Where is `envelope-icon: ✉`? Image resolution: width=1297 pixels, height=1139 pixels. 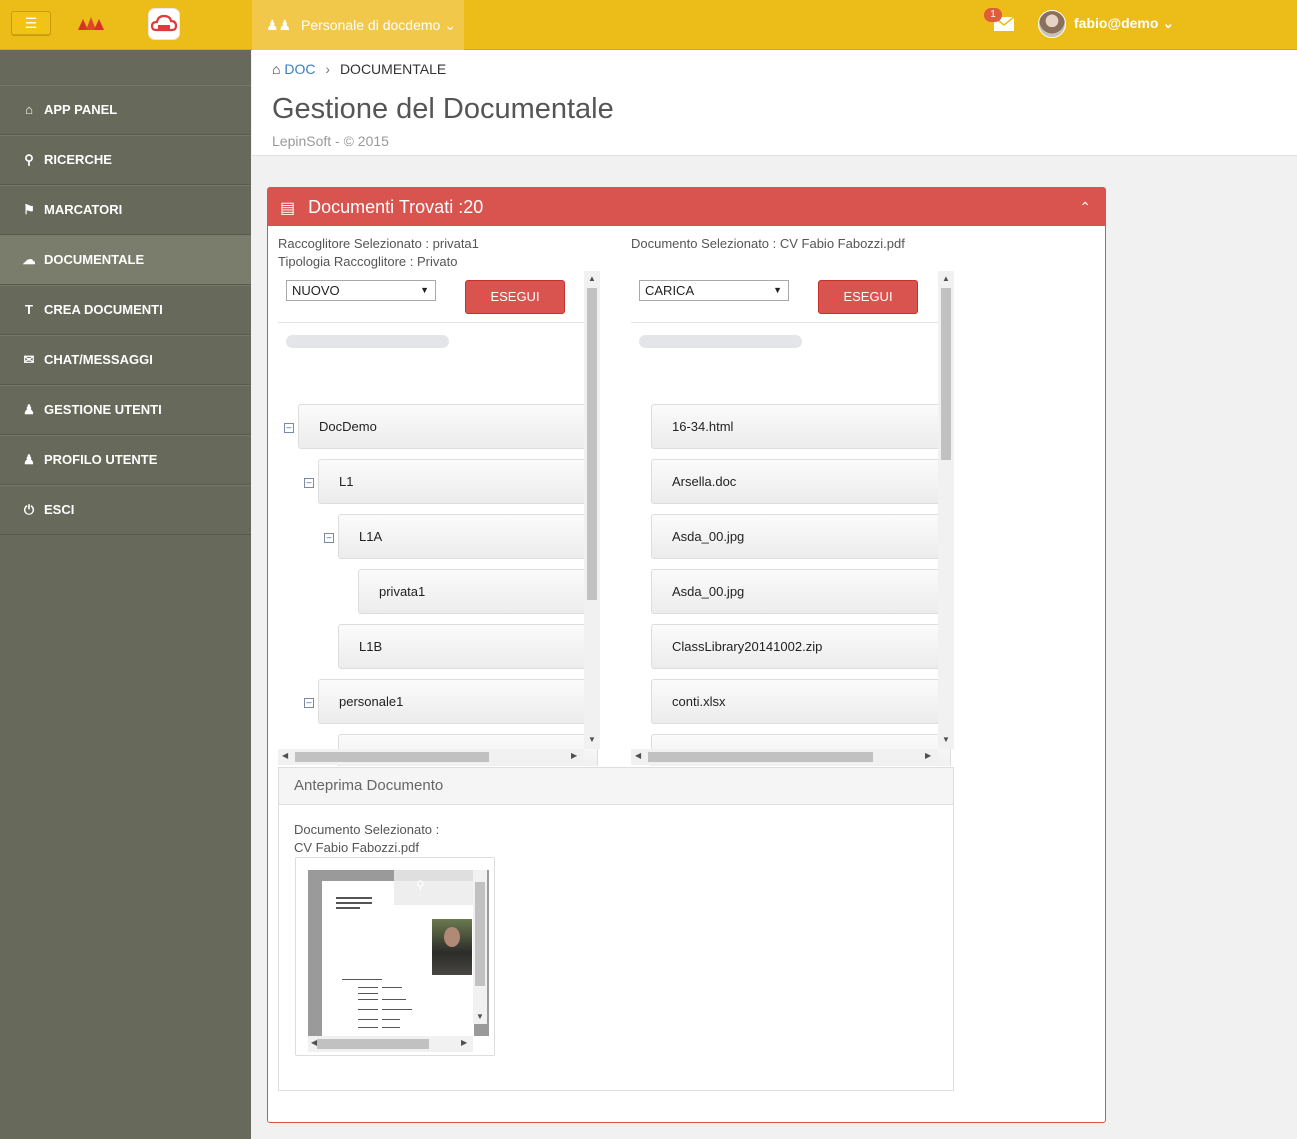 envelope-icon: ✉ is located at coordinates (29, 359).